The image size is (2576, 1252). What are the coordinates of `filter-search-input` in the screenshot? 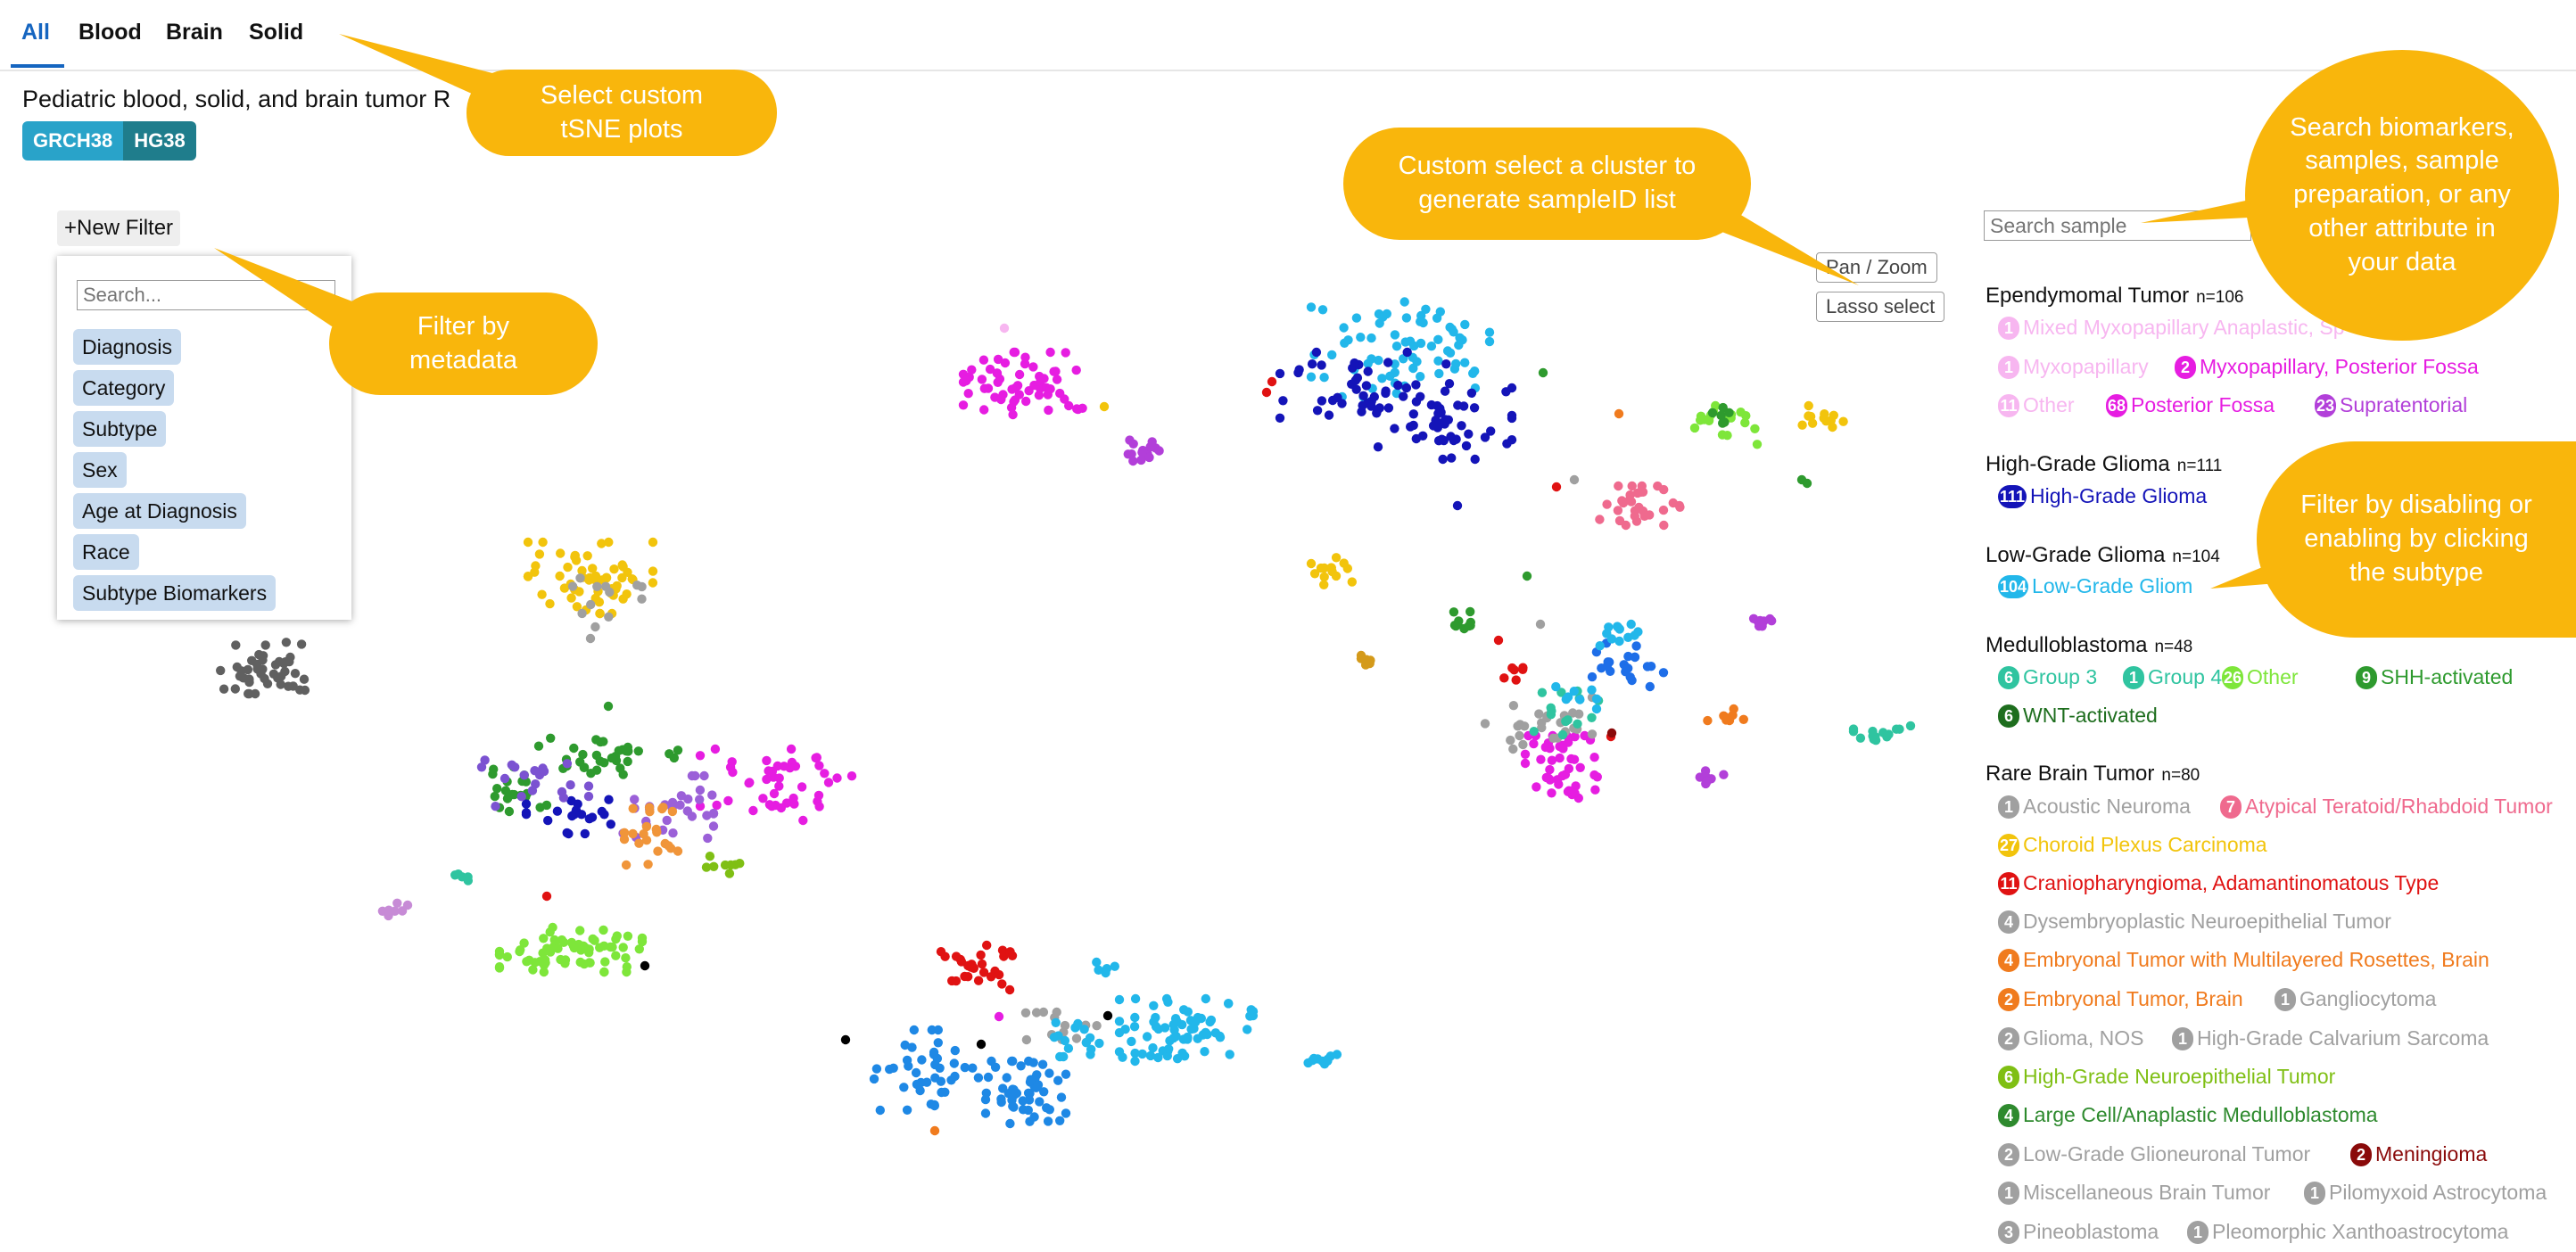 It's located at (206, 295).